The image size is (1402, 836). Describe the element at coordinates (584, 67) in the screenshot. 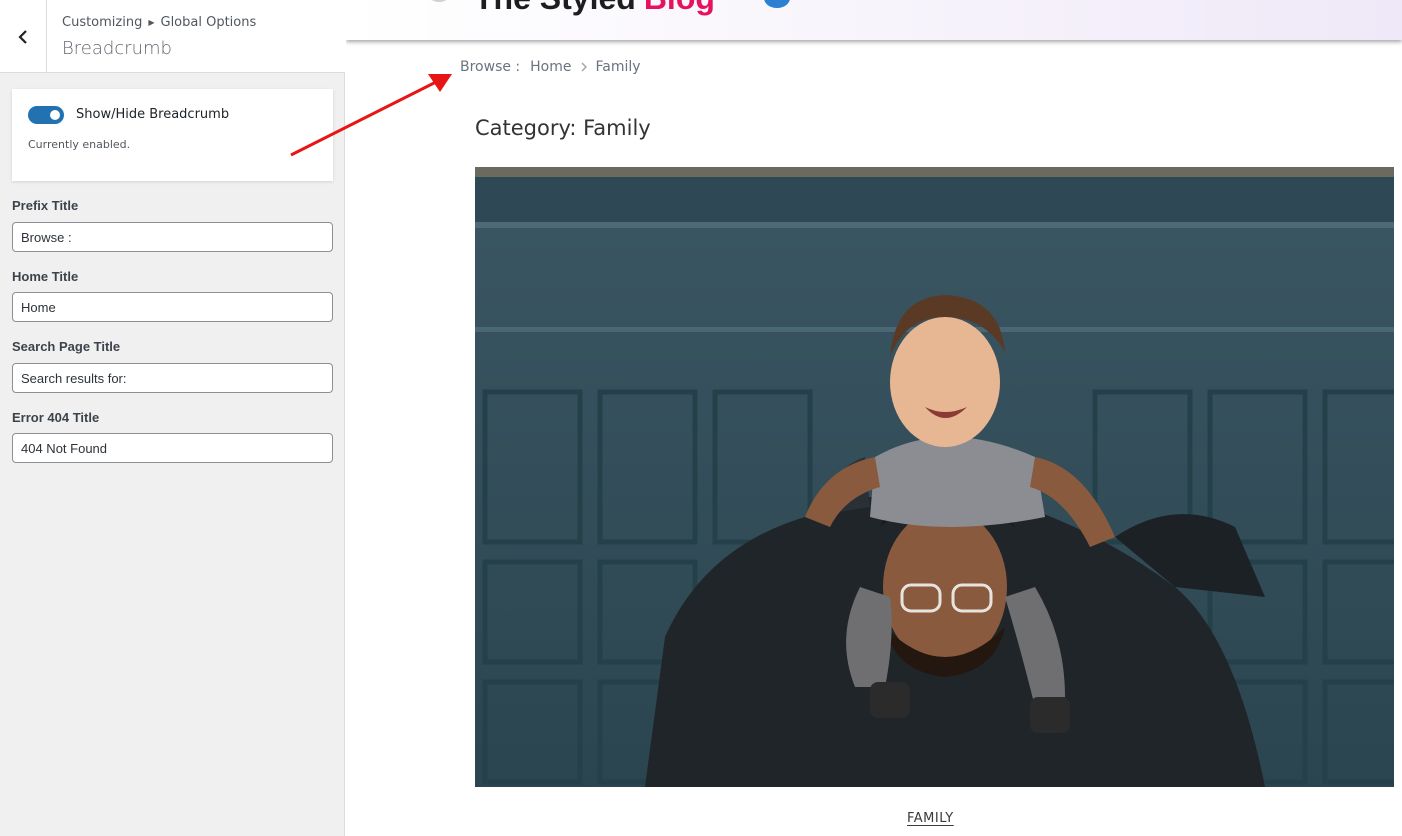

I see `chevron-right-icon` at that location.